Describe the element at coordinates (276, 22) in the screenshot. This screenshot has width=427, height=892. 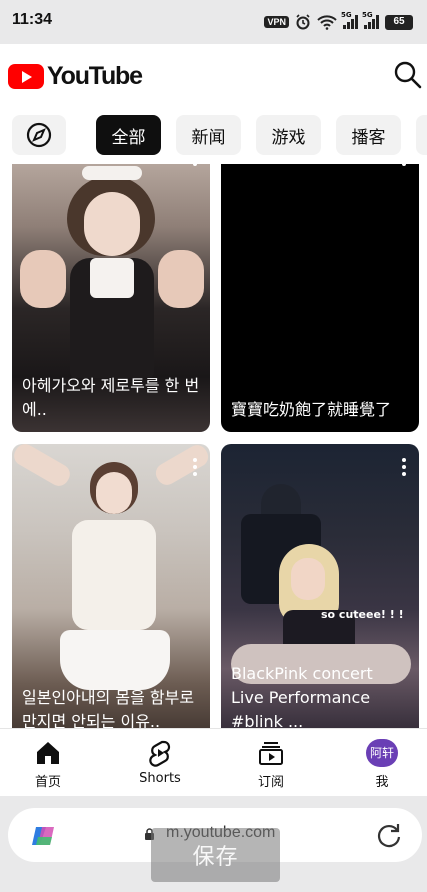
I see `vpn-badge: VPN` at that location.